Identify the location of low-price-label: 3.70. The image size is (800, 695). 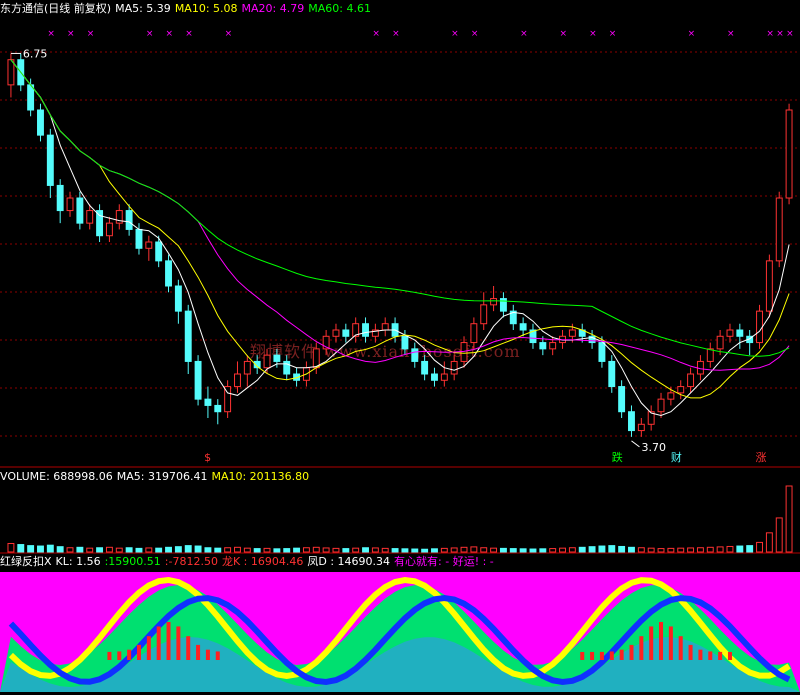
(653, 447).